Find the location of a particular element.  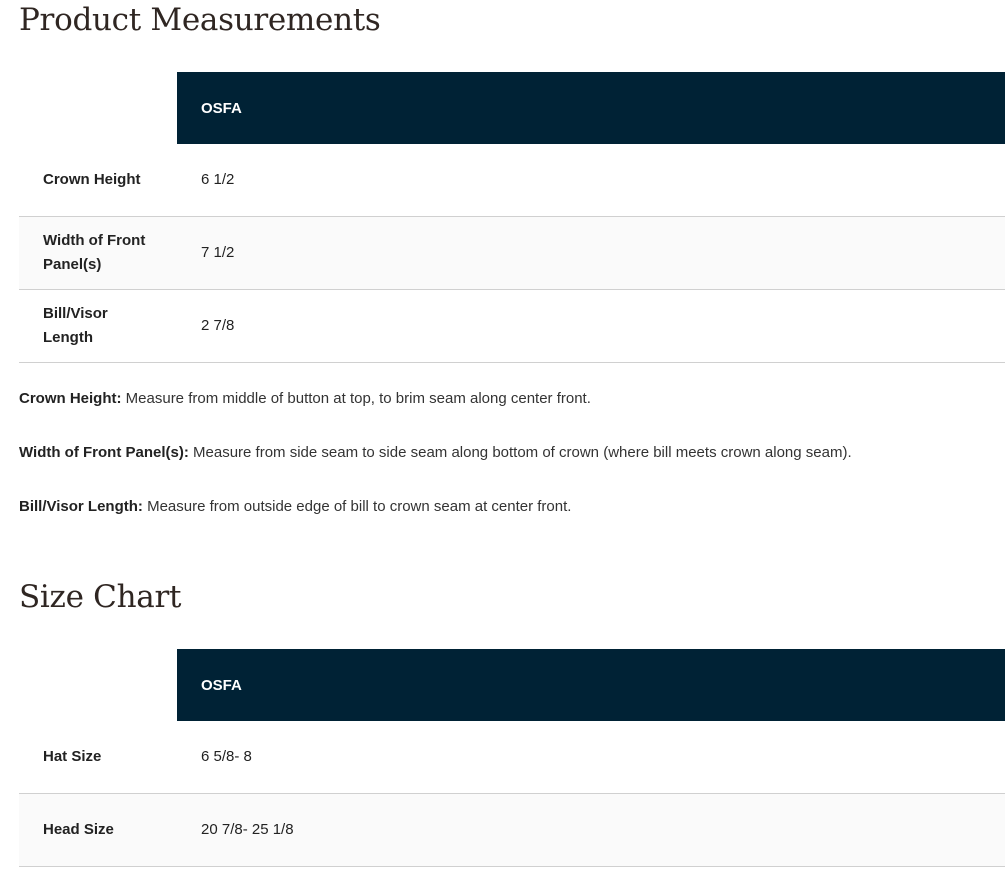

note-term: Bill/Visor Length: is located at coordinates (81, 506).